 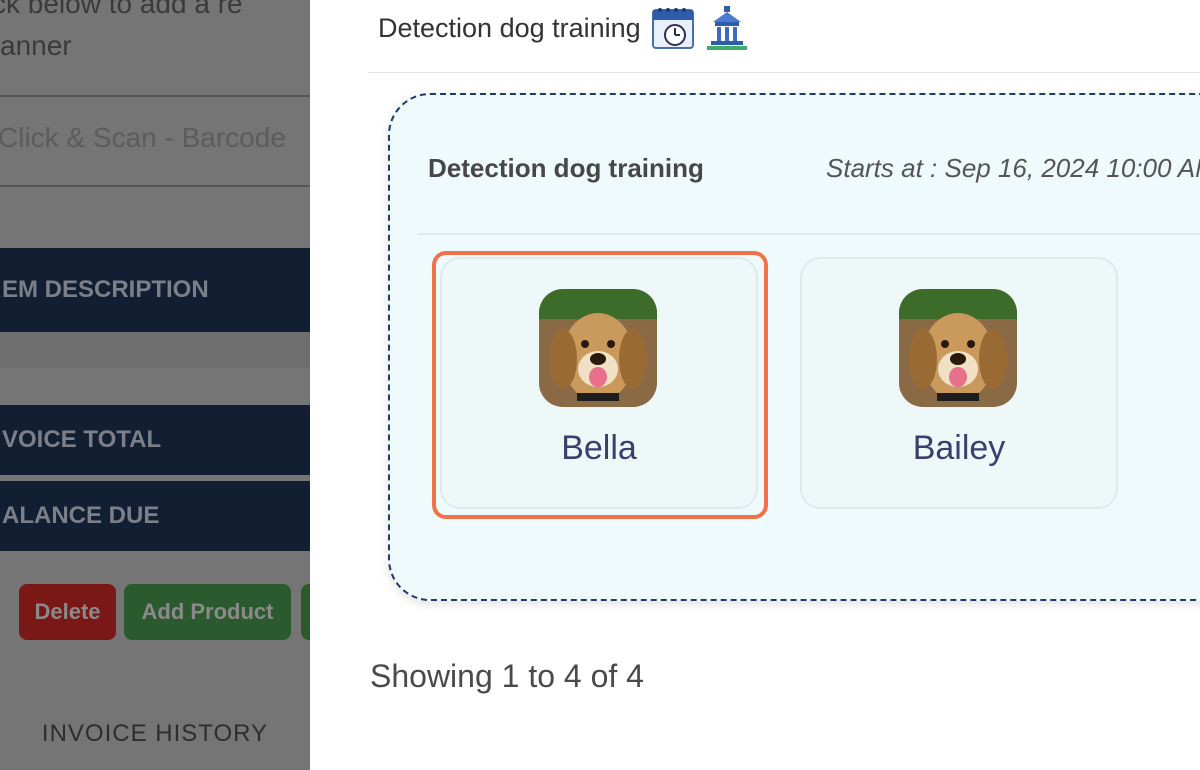 I want to click on modal-header: Detection dog training, so click(x=563, y=28).